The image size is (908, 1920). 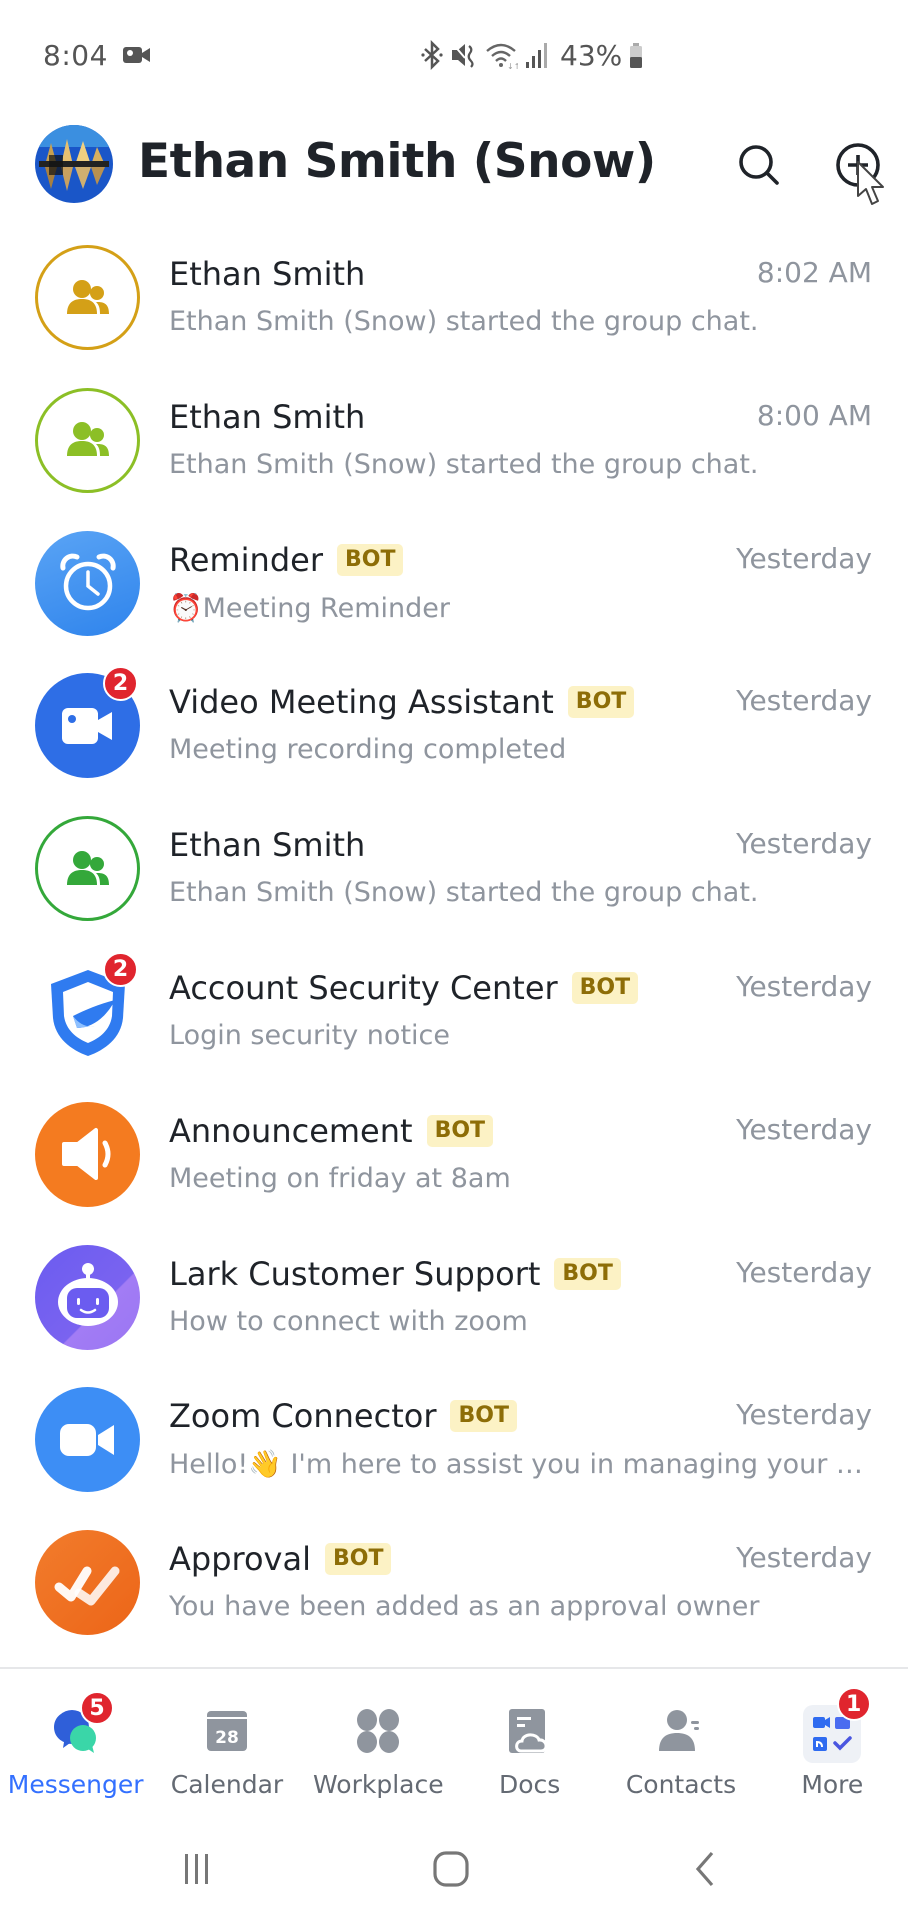 What do you see at coordinates (74, 164) in the screenshot?
I see `profile-avatar` at bounding box center [74, 164].